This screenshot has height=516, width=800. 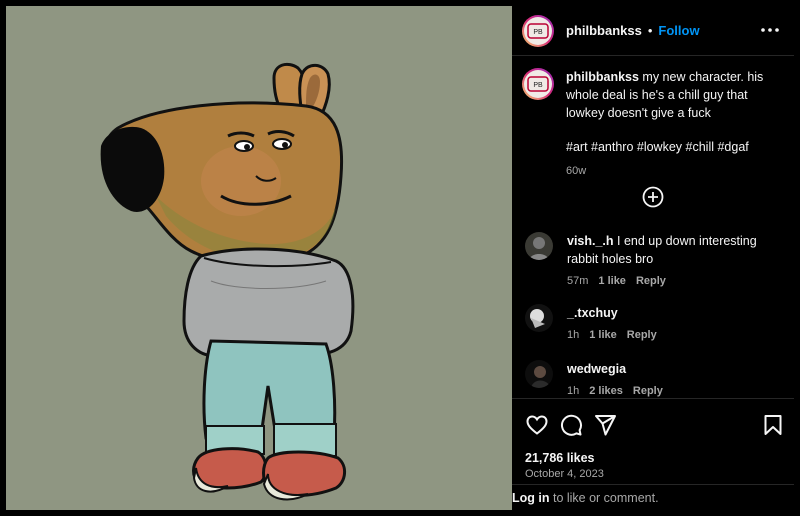 I want to click on commenter-username: _.txchuy, so click(x=592, y=313).